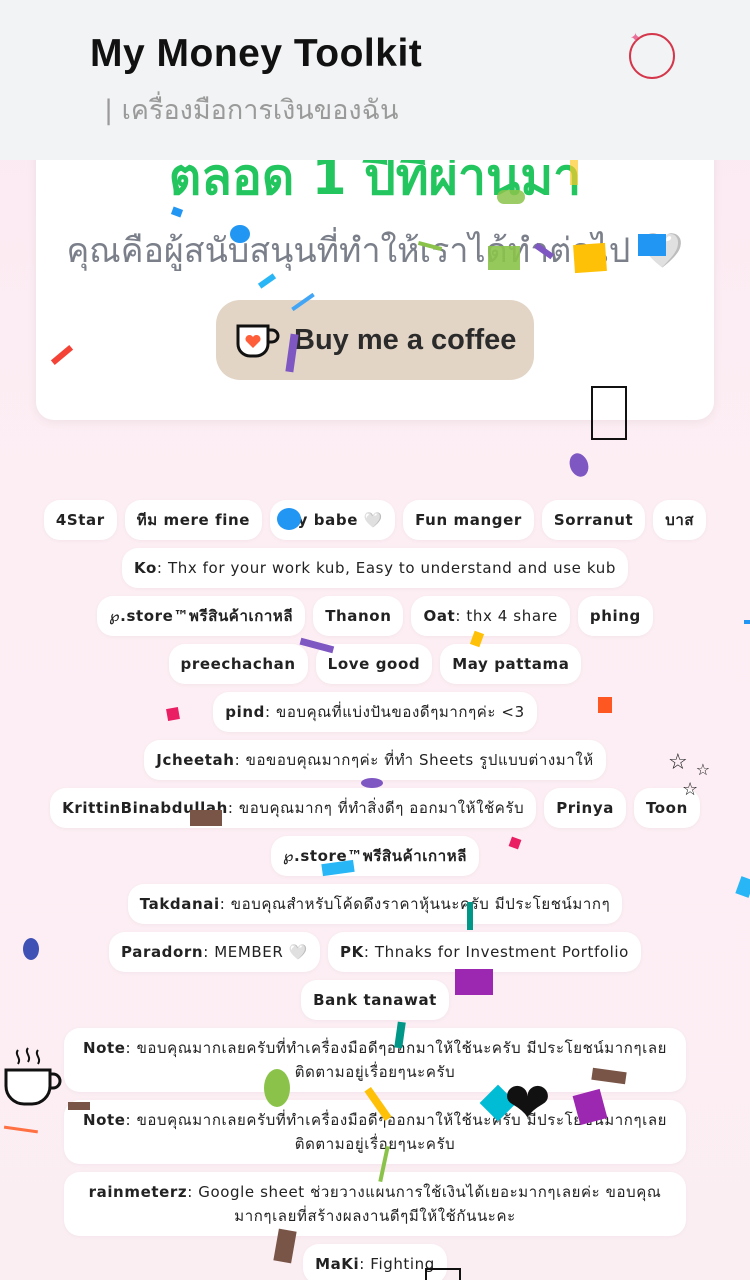  I want to click on supporter-name: rainmeterz, so click(138, 1192).